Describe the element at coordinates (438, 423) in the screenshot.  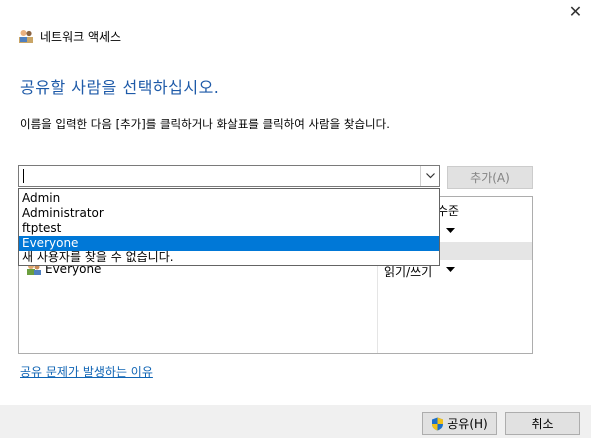
I see `uac-shield-icon` at that location.